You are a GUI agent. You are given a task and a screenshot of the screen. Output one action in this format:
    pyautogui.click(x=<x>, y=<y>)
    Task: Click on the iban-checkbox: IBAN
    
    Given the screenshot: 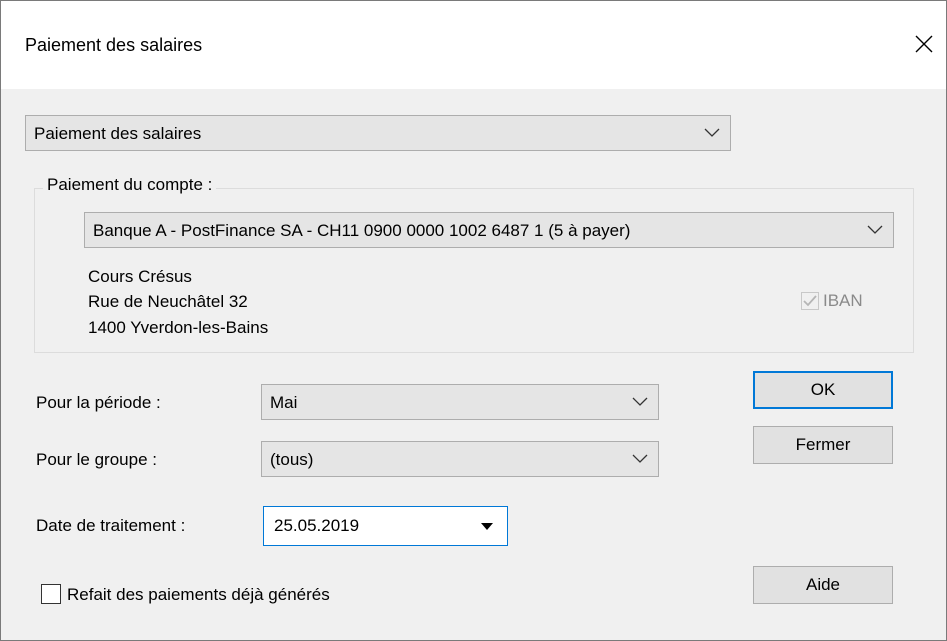 What is the action you would take?
    pyautogui.click(x=832, y=301)
    